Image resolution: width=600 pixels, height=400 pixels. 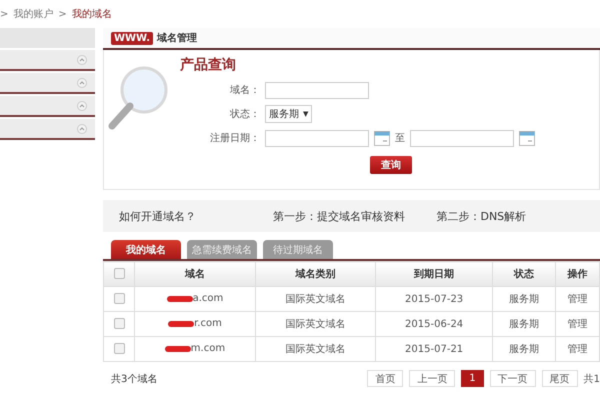 What do you see at coordinates (354, 216) in the screenshot?
I see `guide-step: 第一步：提交域名审核资料` at bounding box center [354, 216].